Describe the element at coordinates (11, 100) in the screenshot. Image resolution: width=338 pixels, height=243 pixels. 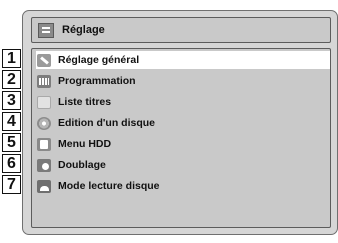
I see `callout-number-3: 3` at that location.